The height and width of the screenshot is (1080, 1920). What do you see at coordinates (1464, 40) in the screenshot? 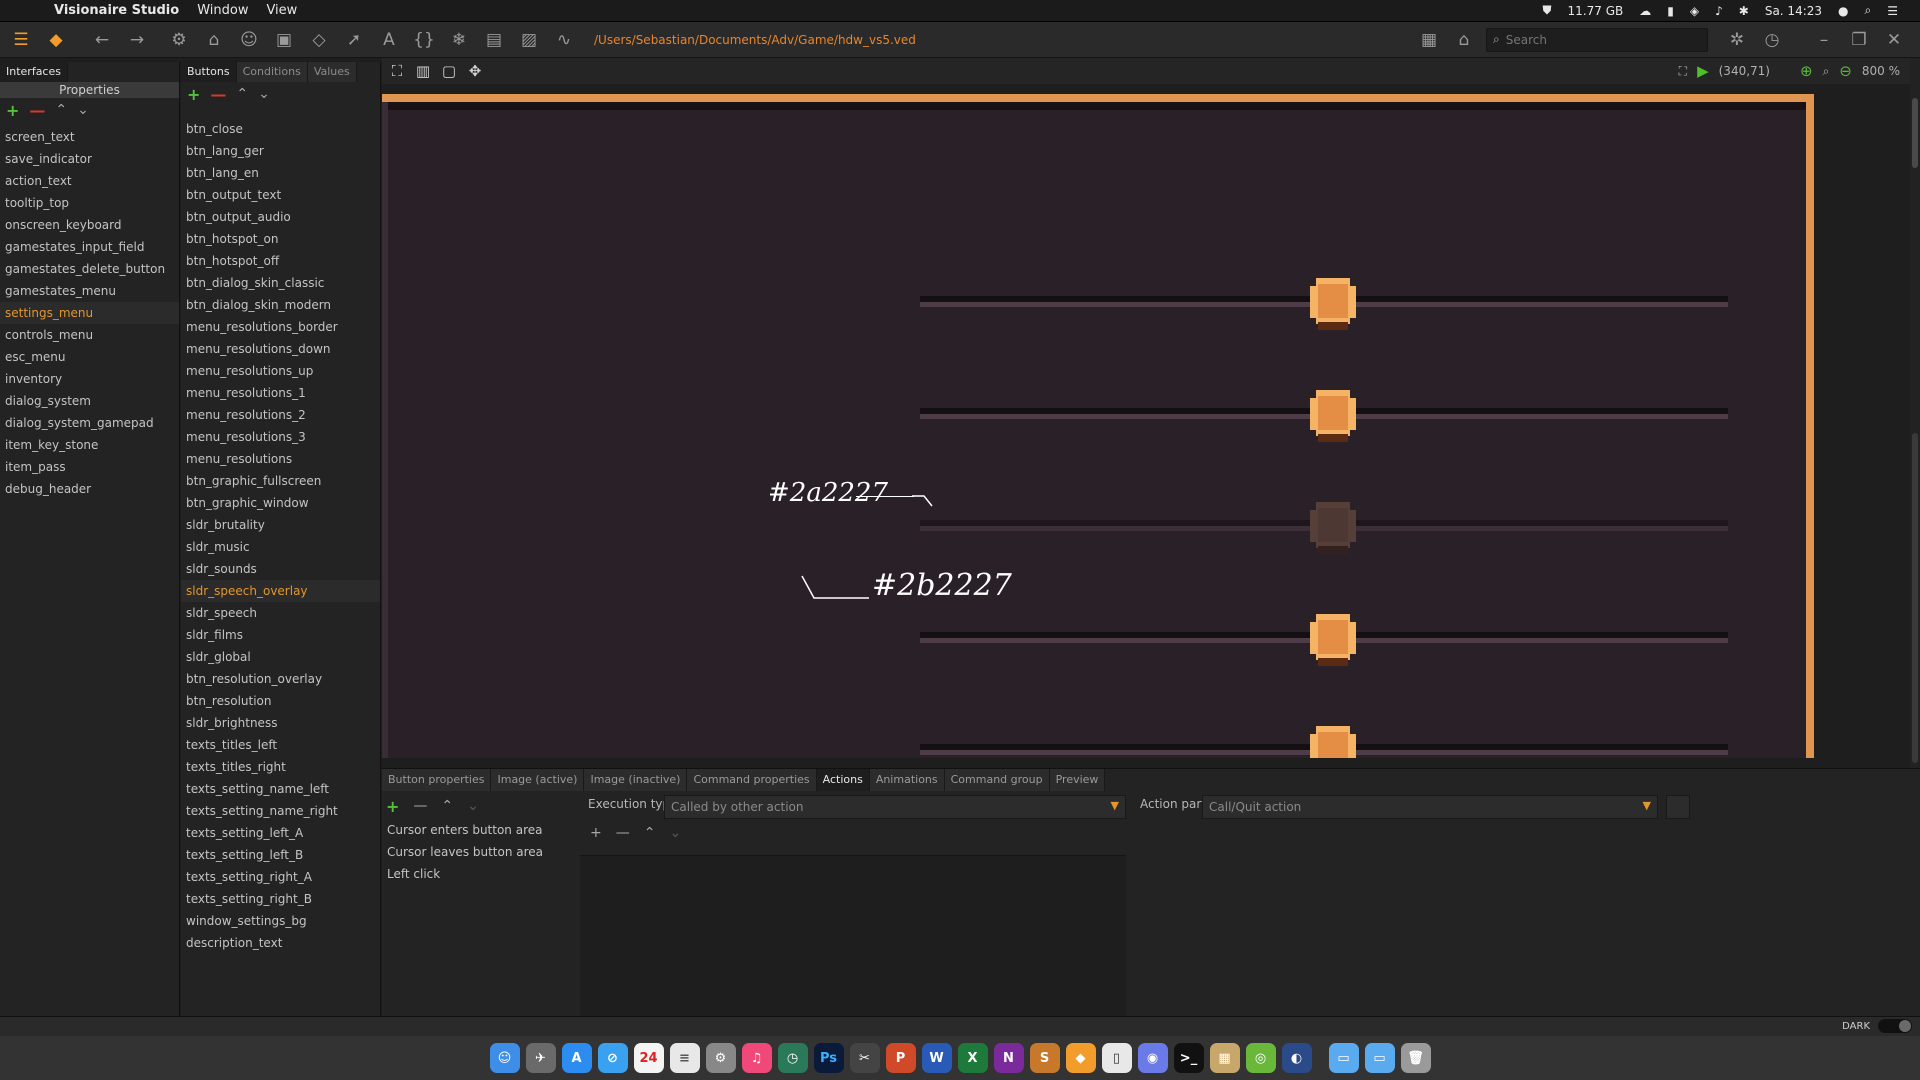
I see `home-scene-icon: ⌂` at bounding box center [1464, 40].